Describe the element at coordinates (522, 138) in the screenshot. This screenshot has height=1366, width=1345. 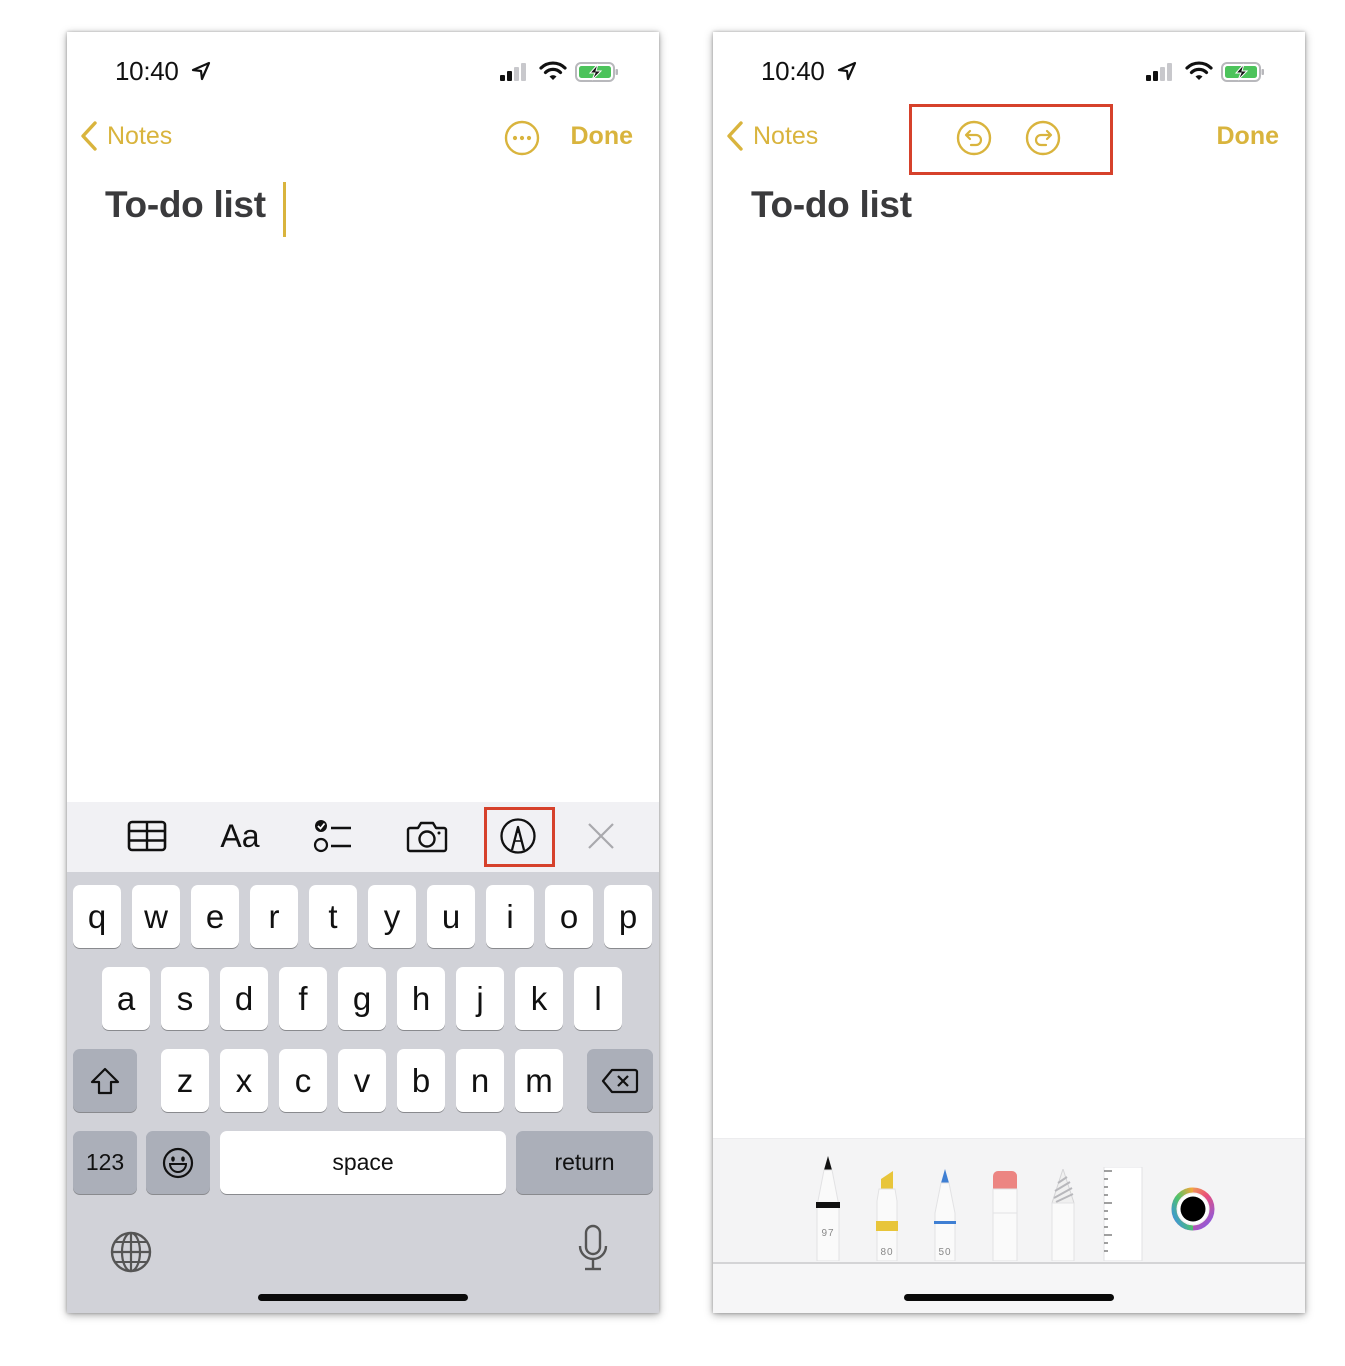
I see `ellipsis-circle-icon` at that location.